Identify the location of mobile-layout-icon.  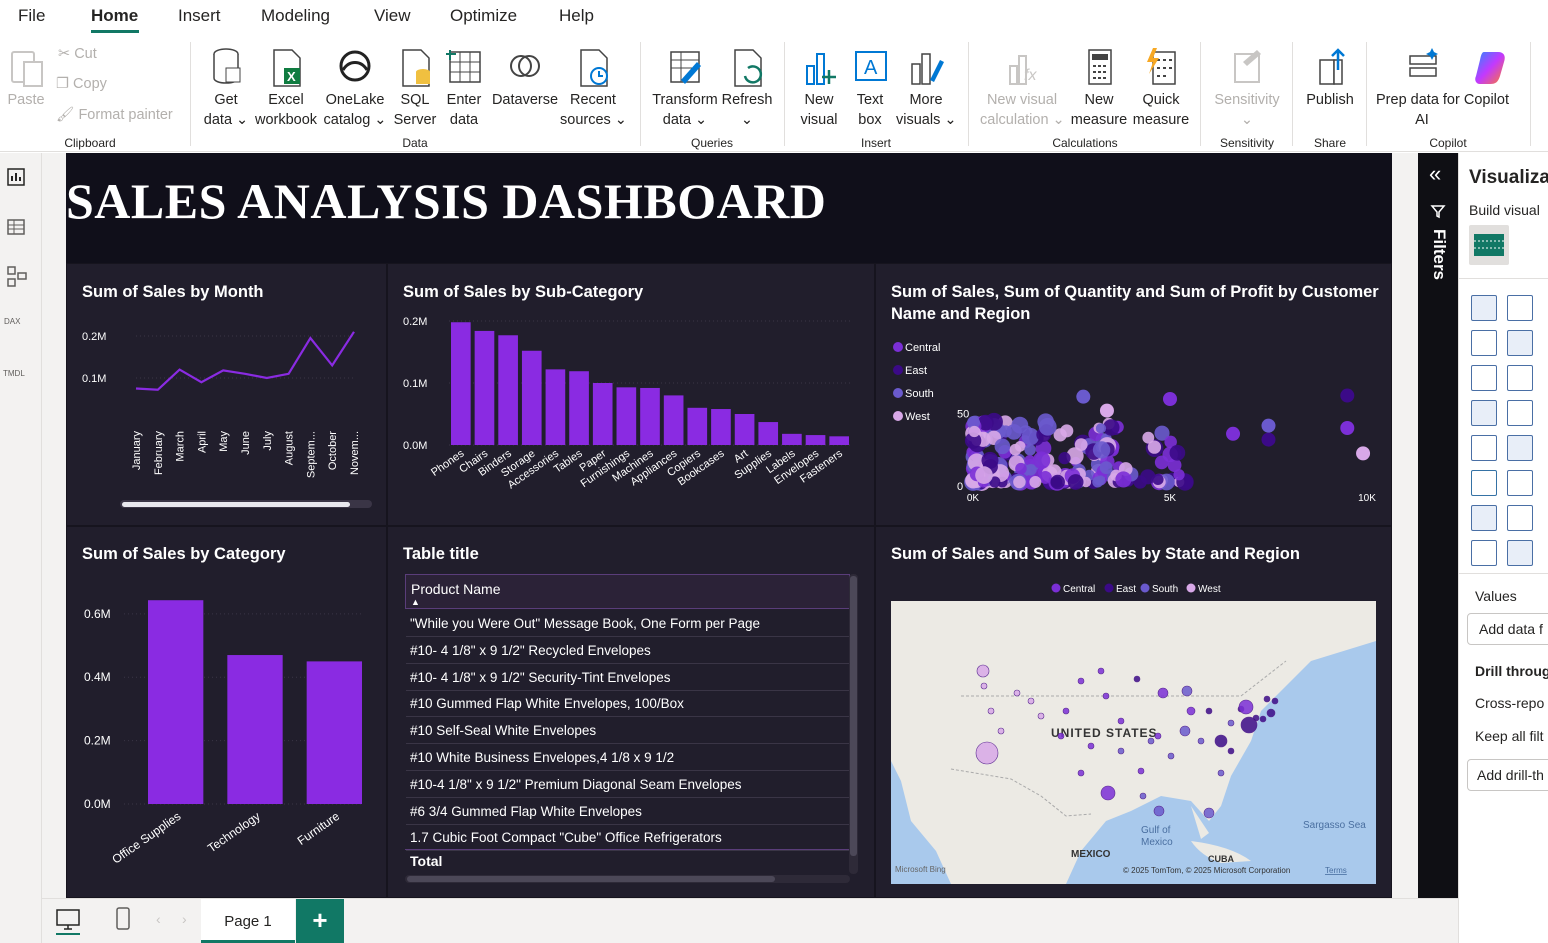
(123, 919).